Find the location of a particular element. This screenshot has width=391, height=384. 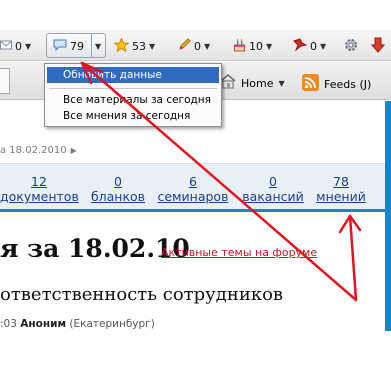

extension-toolbar: 0 ▼ 79 ▼ 53 ▼ 0 ▼ 10 ▼ 0 ▼ is located at coordinates (195, 45).